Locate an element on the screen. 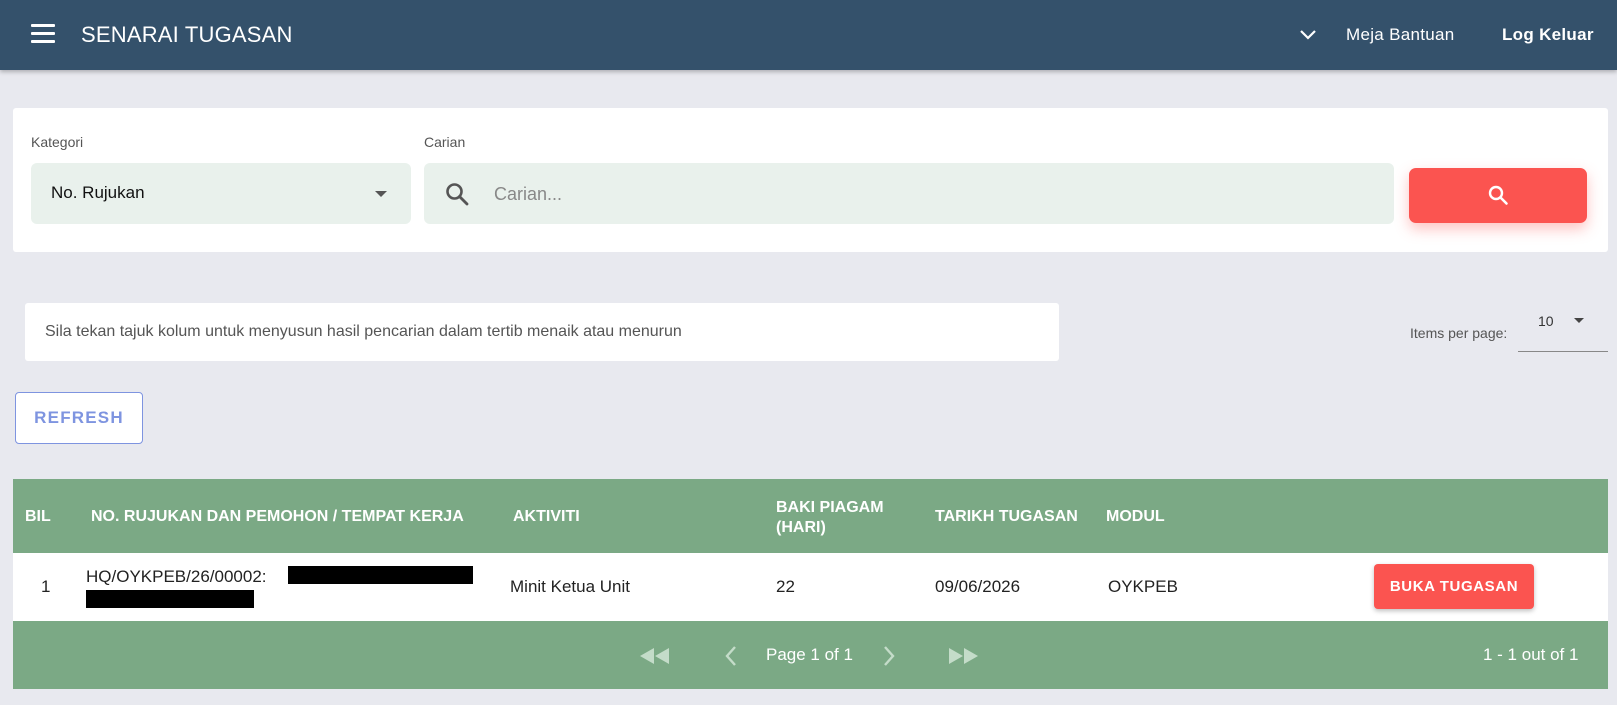 This screenshot has width=1617, height=705. last-page-icon is located at coordinates (964, 656).